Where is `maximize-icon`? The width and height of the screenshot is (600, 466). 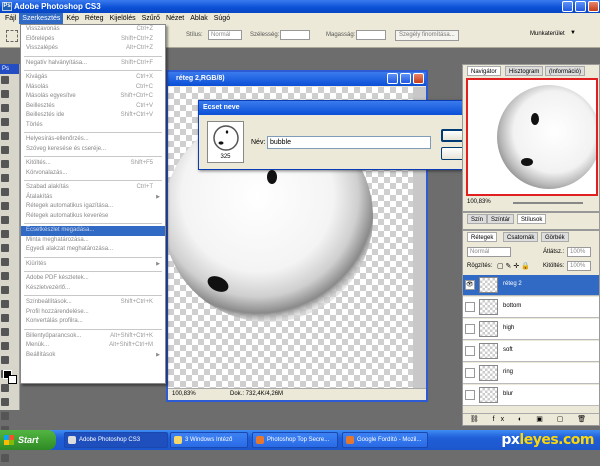 maximize-icon is located at coordinates (580, 6).